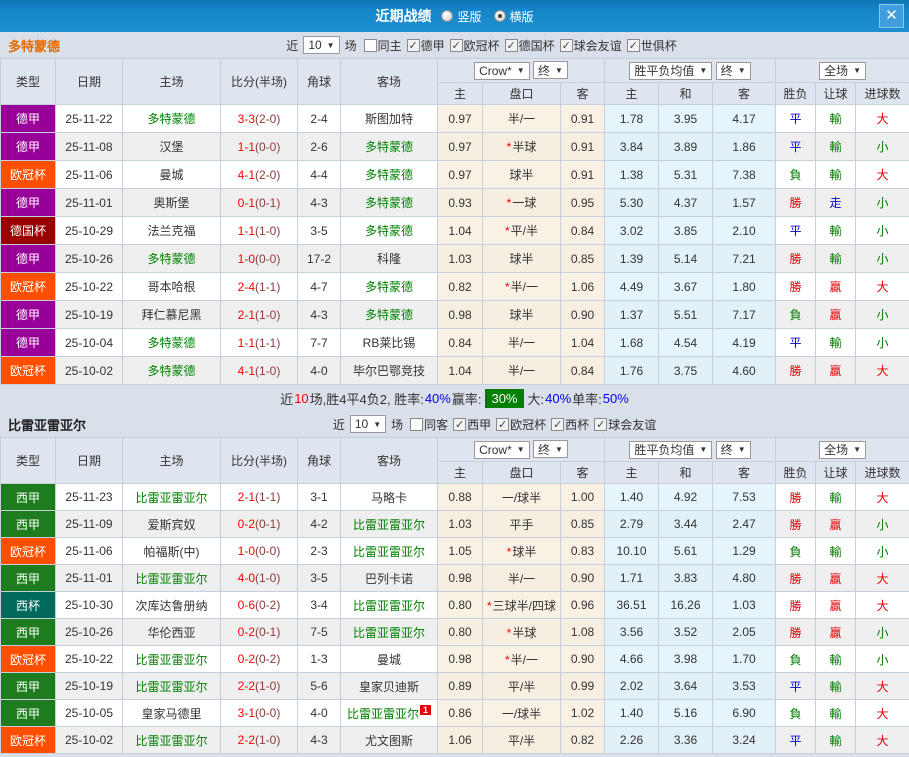  I want to click on subcol-handicap-result: 让球, so click(836, 93).